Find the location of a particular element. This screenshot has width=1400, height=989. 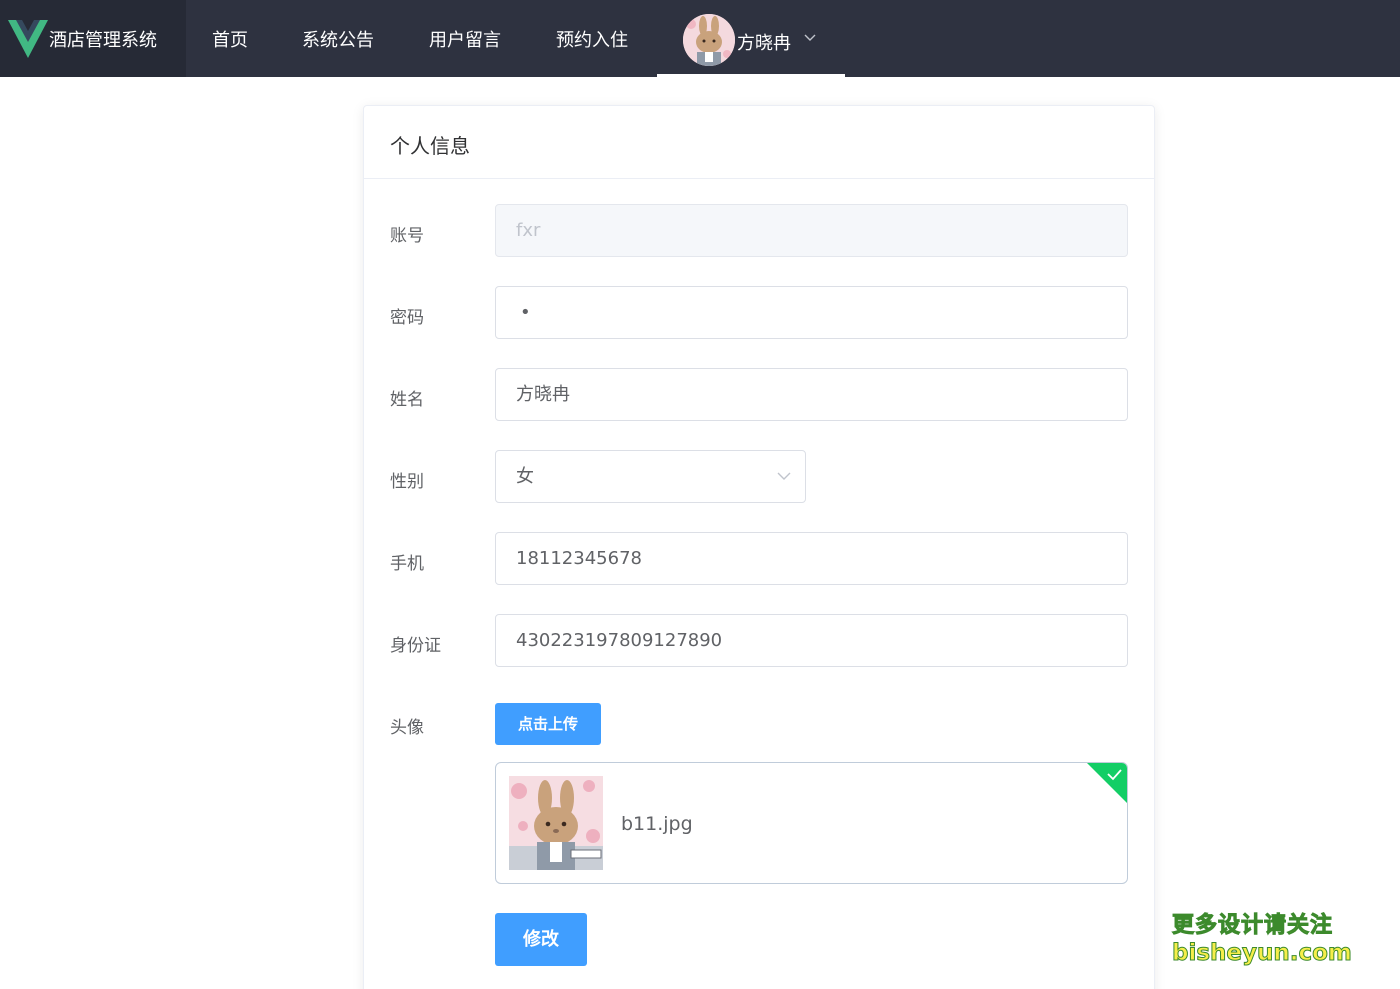

watermark: 更多设计请关注 bisheyun.com is located at coordinates (1262, 939).